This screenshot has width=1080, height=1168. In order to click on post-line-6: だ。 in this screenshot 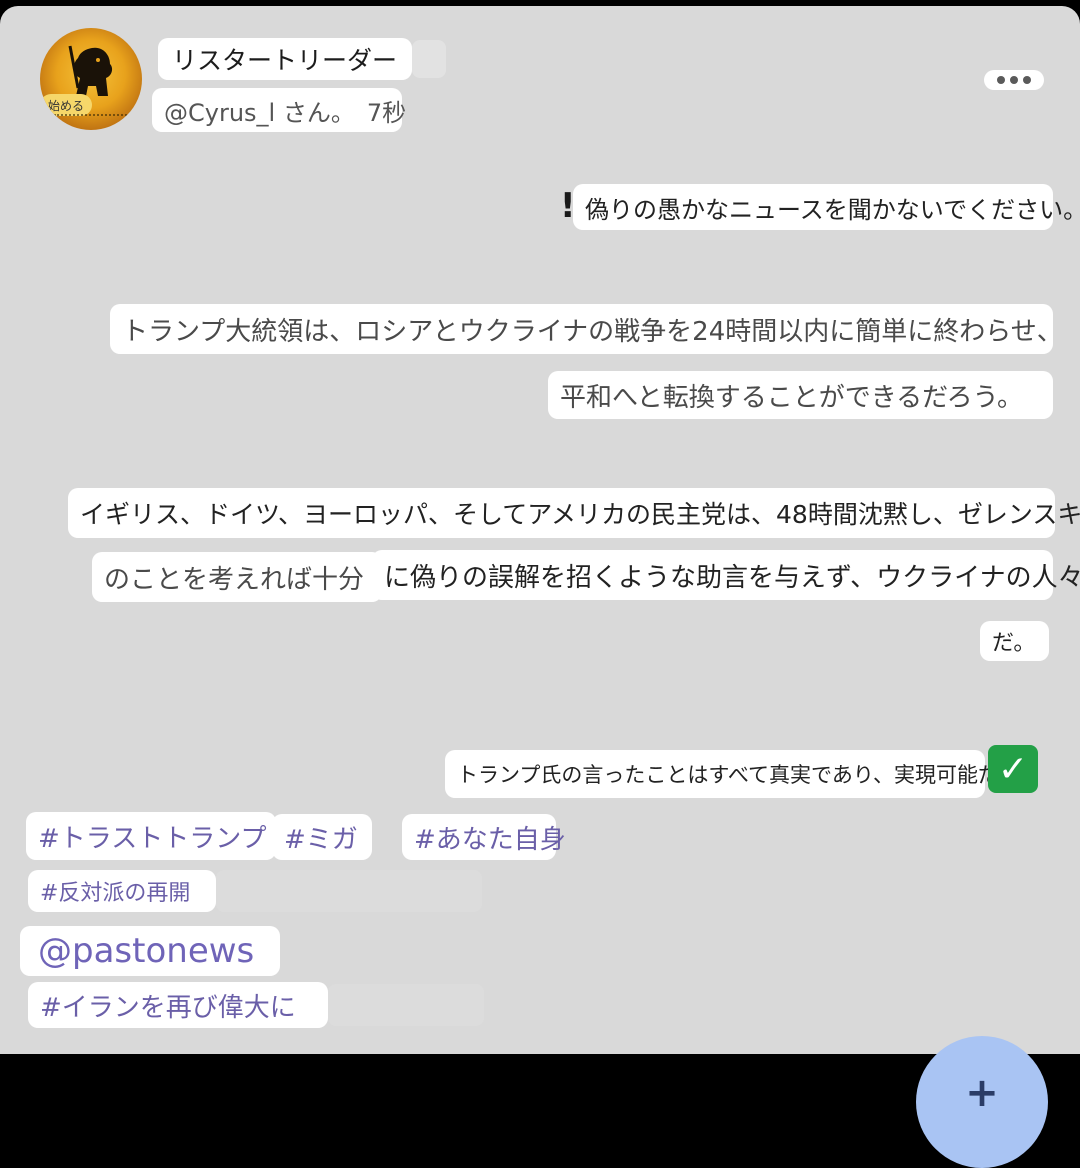, I will do `click(1014, 641)`.